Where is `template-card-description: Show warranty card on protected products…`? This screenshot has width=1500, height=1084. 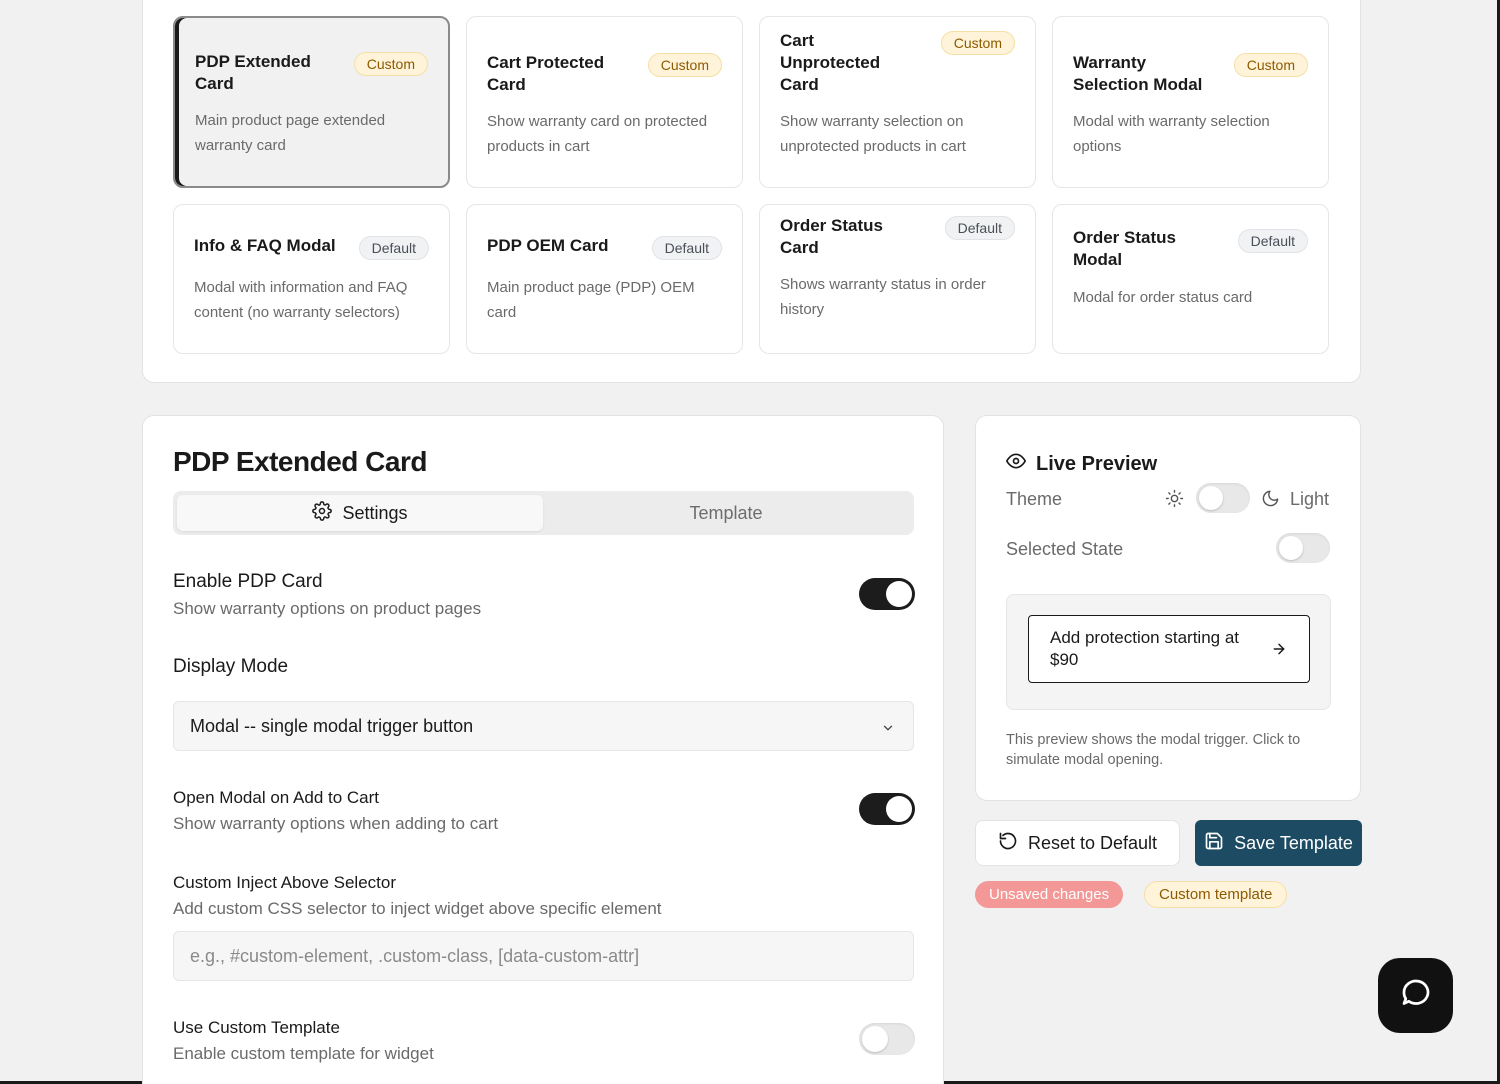
template-card-description: Show warranty card on protected products… is located at coordinates (597, 134).